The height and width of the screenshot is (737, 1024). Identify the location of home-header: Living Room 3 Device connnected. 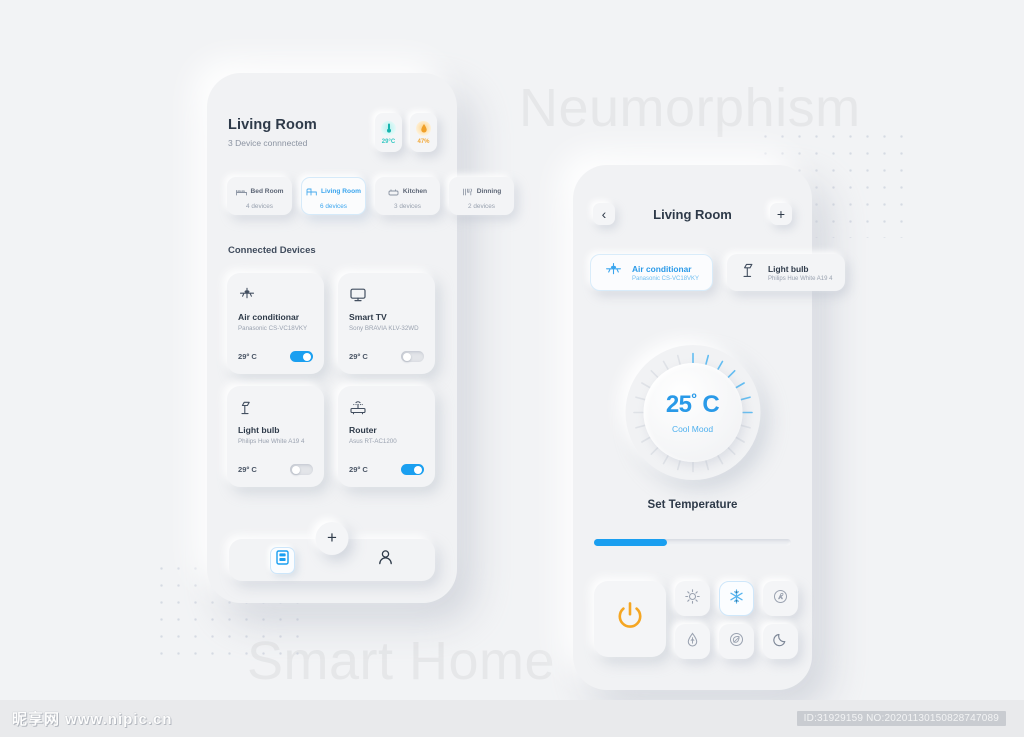
(272, 132).